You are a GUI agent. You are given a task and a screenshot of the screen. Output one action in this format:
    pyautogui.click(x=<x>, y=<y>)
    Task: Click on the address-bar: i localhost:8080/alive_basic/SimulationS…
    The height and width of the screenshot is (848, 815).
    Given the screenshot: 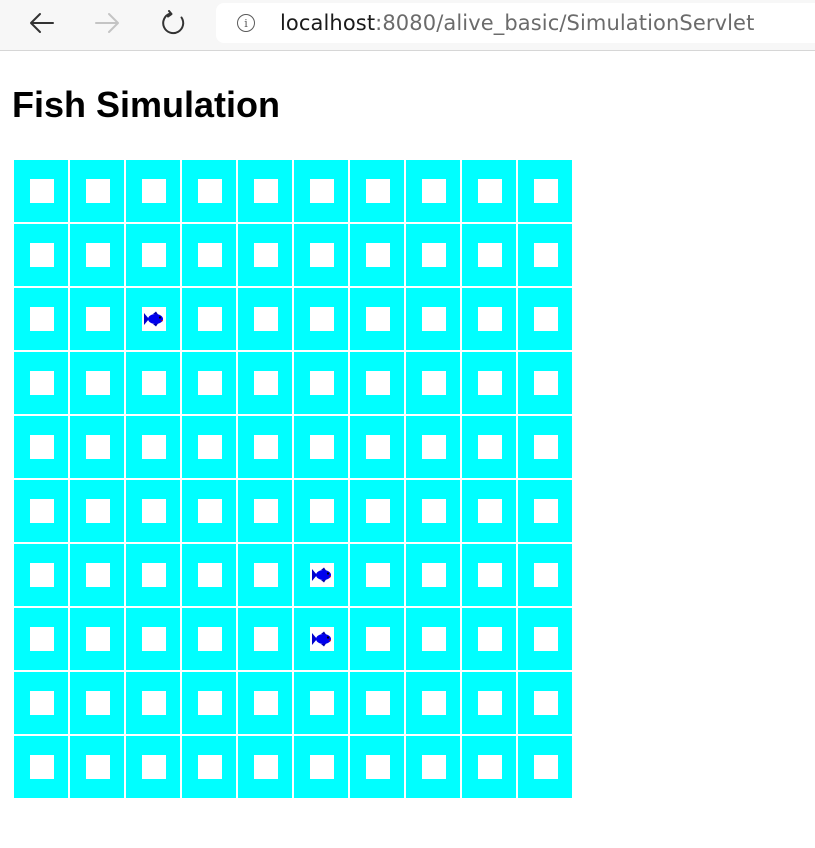 What is the action you would take?
    pyautogui.click(x=515, y=23)
    